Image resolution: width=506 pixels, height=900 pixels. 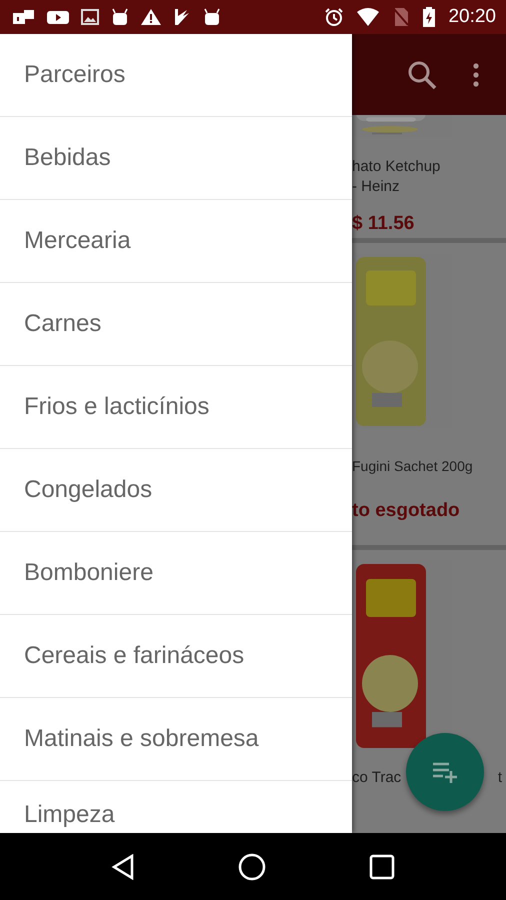 I want to click on product-price: to esgotado, so click(x=406, y=511).